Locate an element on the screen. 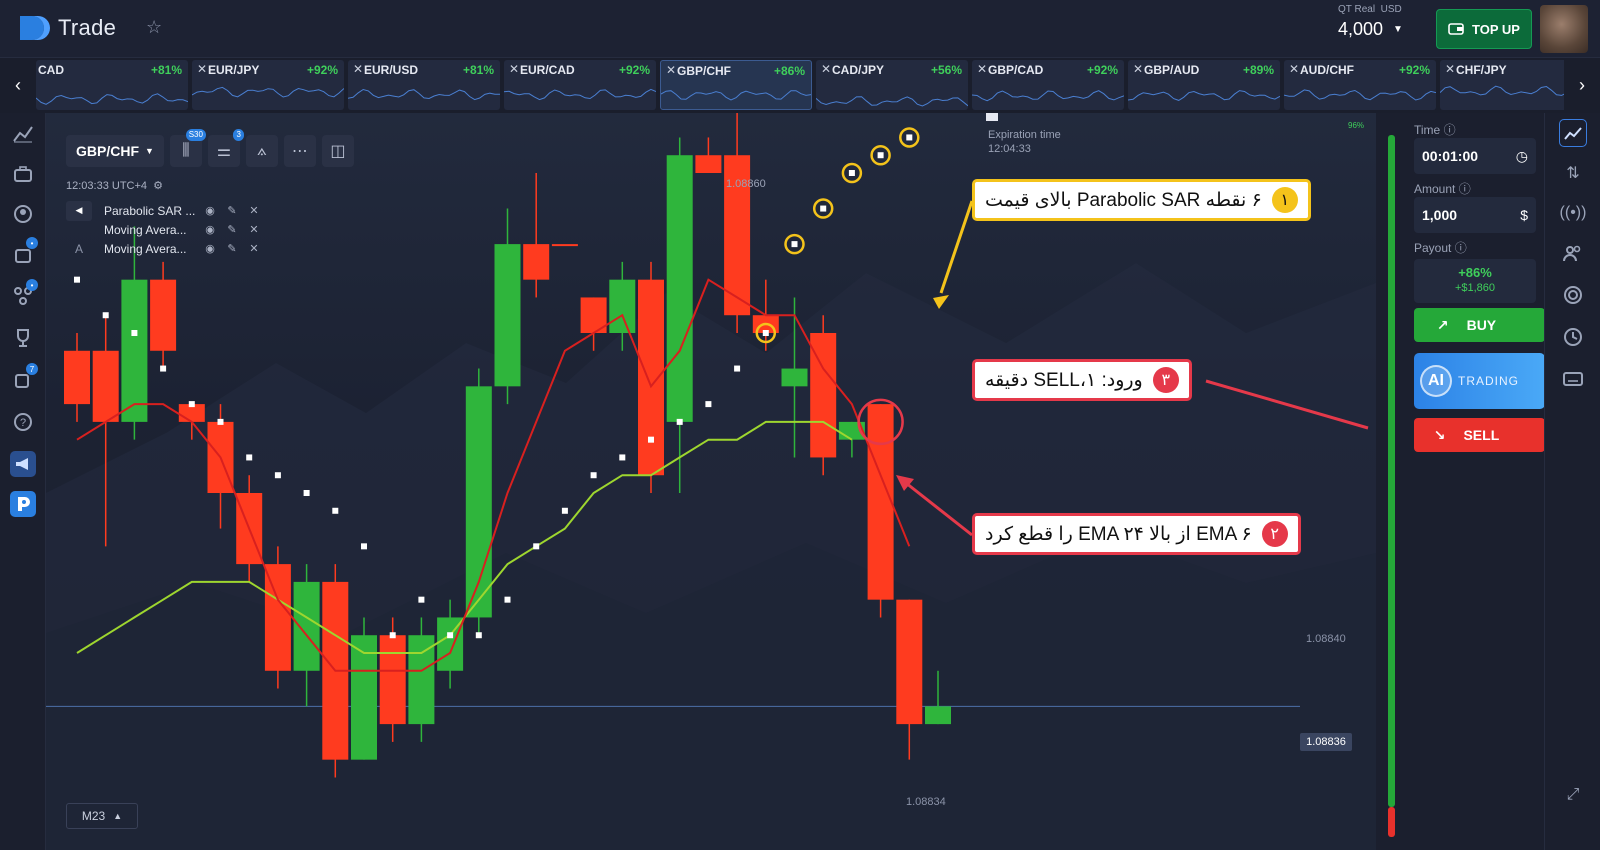 Image resolution: width=1600 pixels, height=850 pixels. sell-button: ↘ SELL is located at coordinates (1479, 435).